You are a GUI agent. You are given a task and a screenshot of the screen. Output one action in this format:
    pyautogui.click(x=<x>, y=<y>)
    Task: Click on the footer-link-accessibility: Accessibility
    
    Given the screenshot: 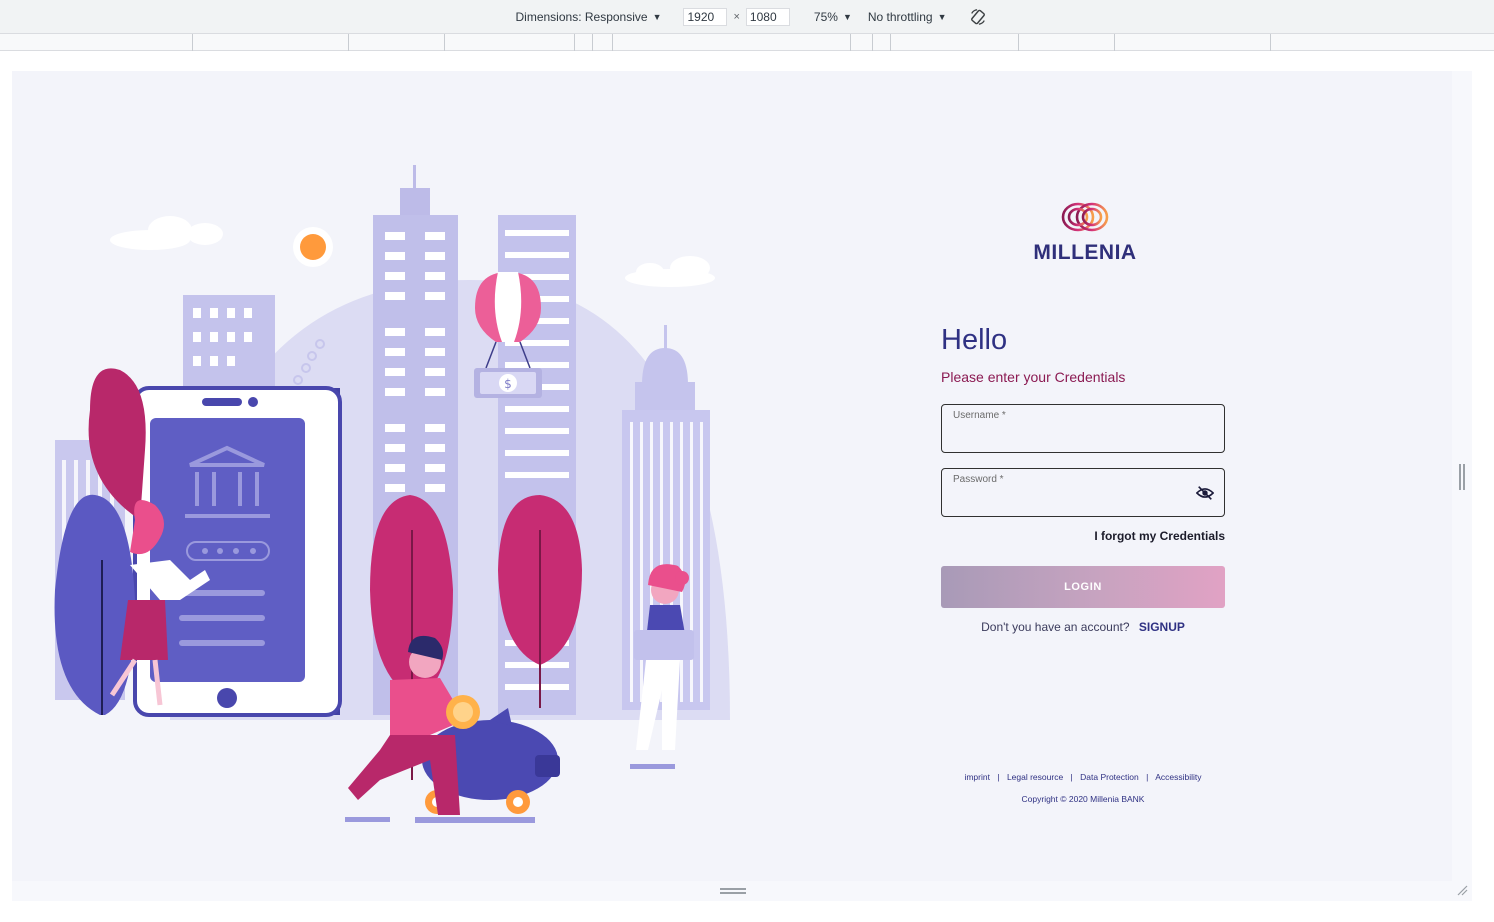 What is the action you would take?
    pyautogui.click(x=1178, y=777)
    